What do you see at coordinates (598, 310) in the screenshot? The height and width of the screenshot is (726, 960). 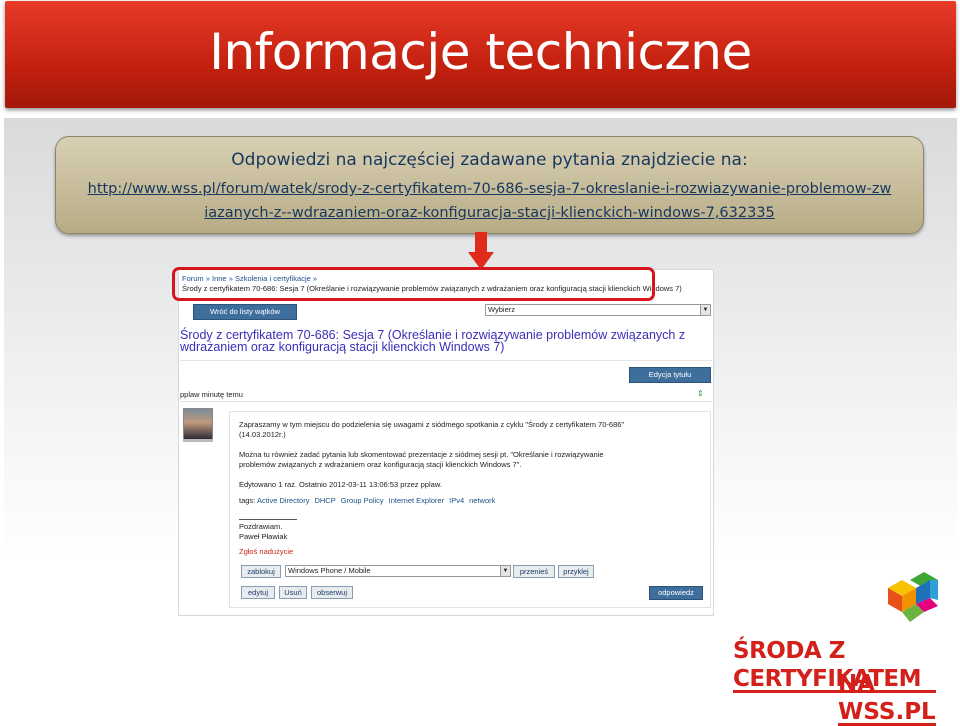 I see `forum-select: Wybierz ▼` at bounding box center [598, 310].